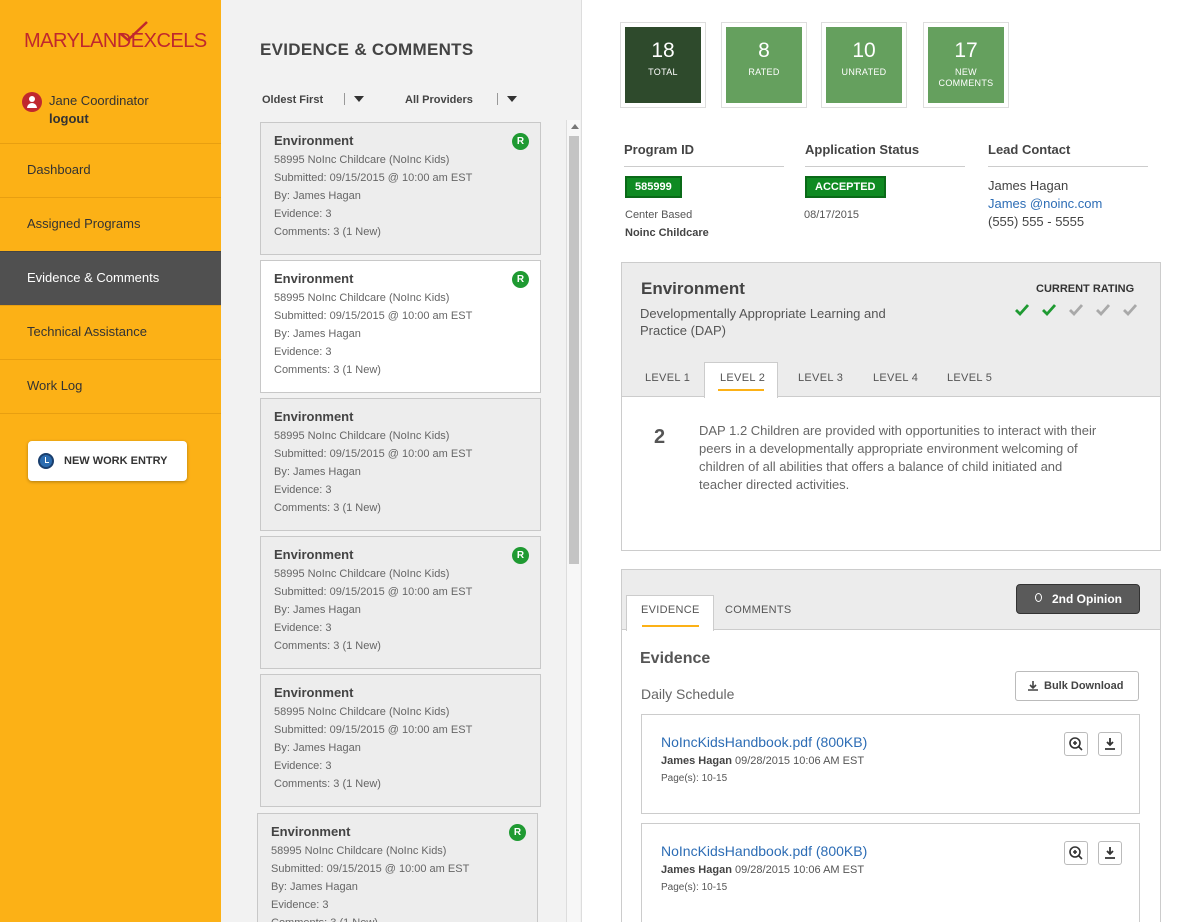 Image resolution: width=1181 pixels, height=922 pixels. What do you see at coordinates (520, 555) in the screenshot?
I see `rated-badge-icon: R` at bounding box center [520, 555].